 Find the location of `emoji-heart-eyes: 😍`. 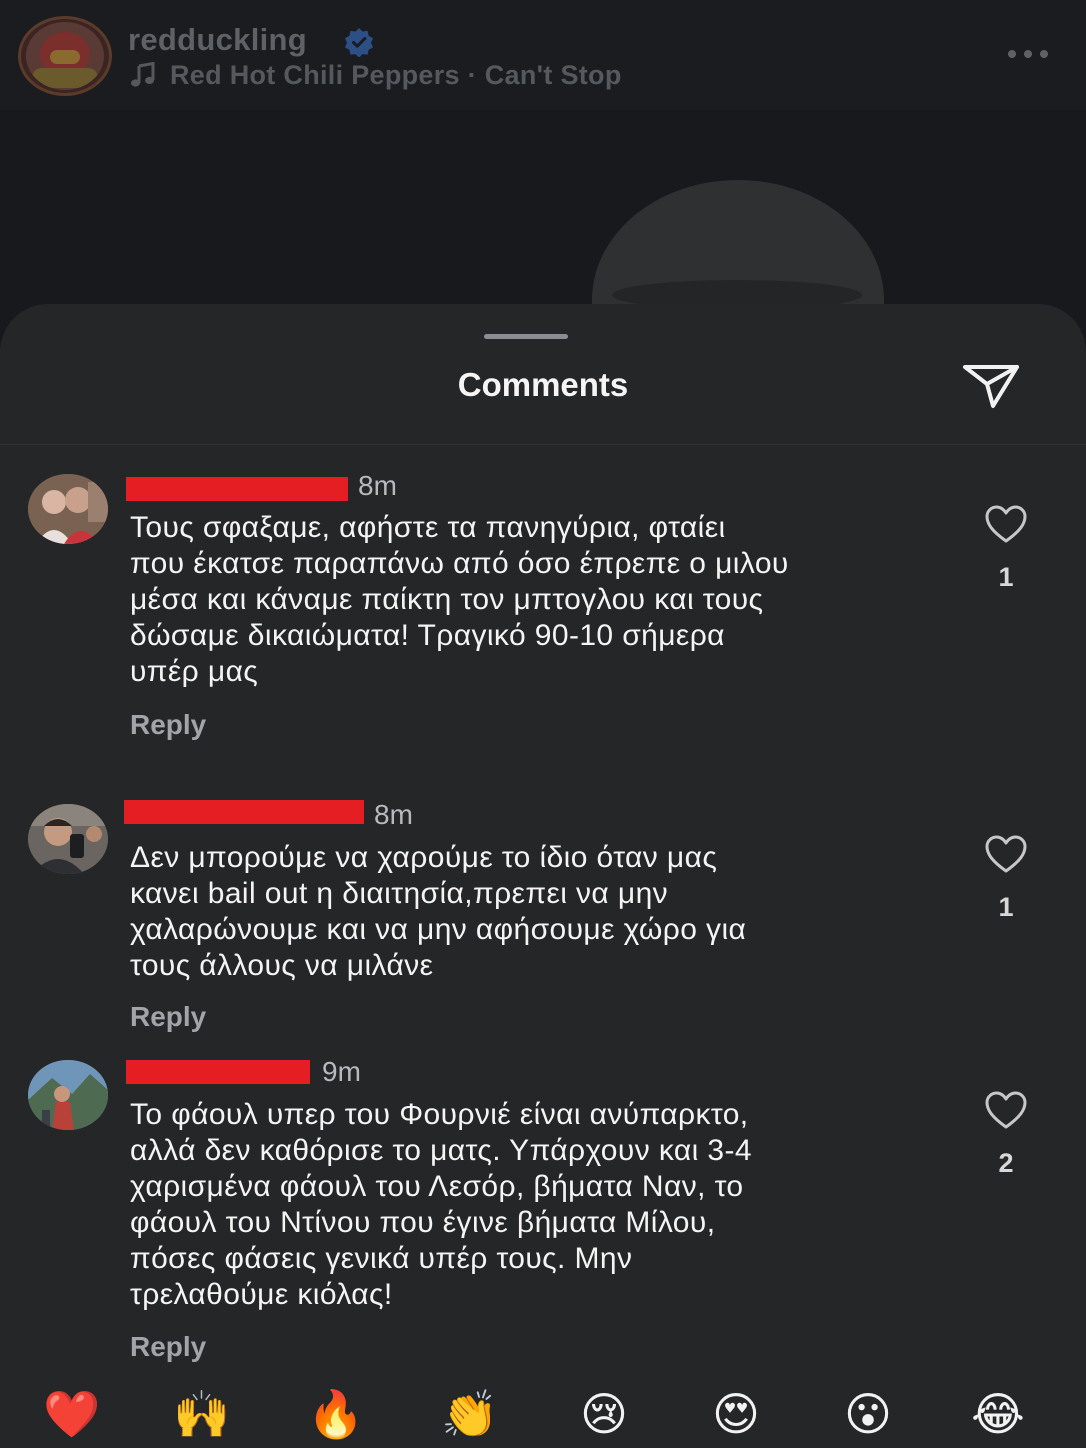

emoji-heart-eyes: 😍 is located at coordinates (736, 1414).